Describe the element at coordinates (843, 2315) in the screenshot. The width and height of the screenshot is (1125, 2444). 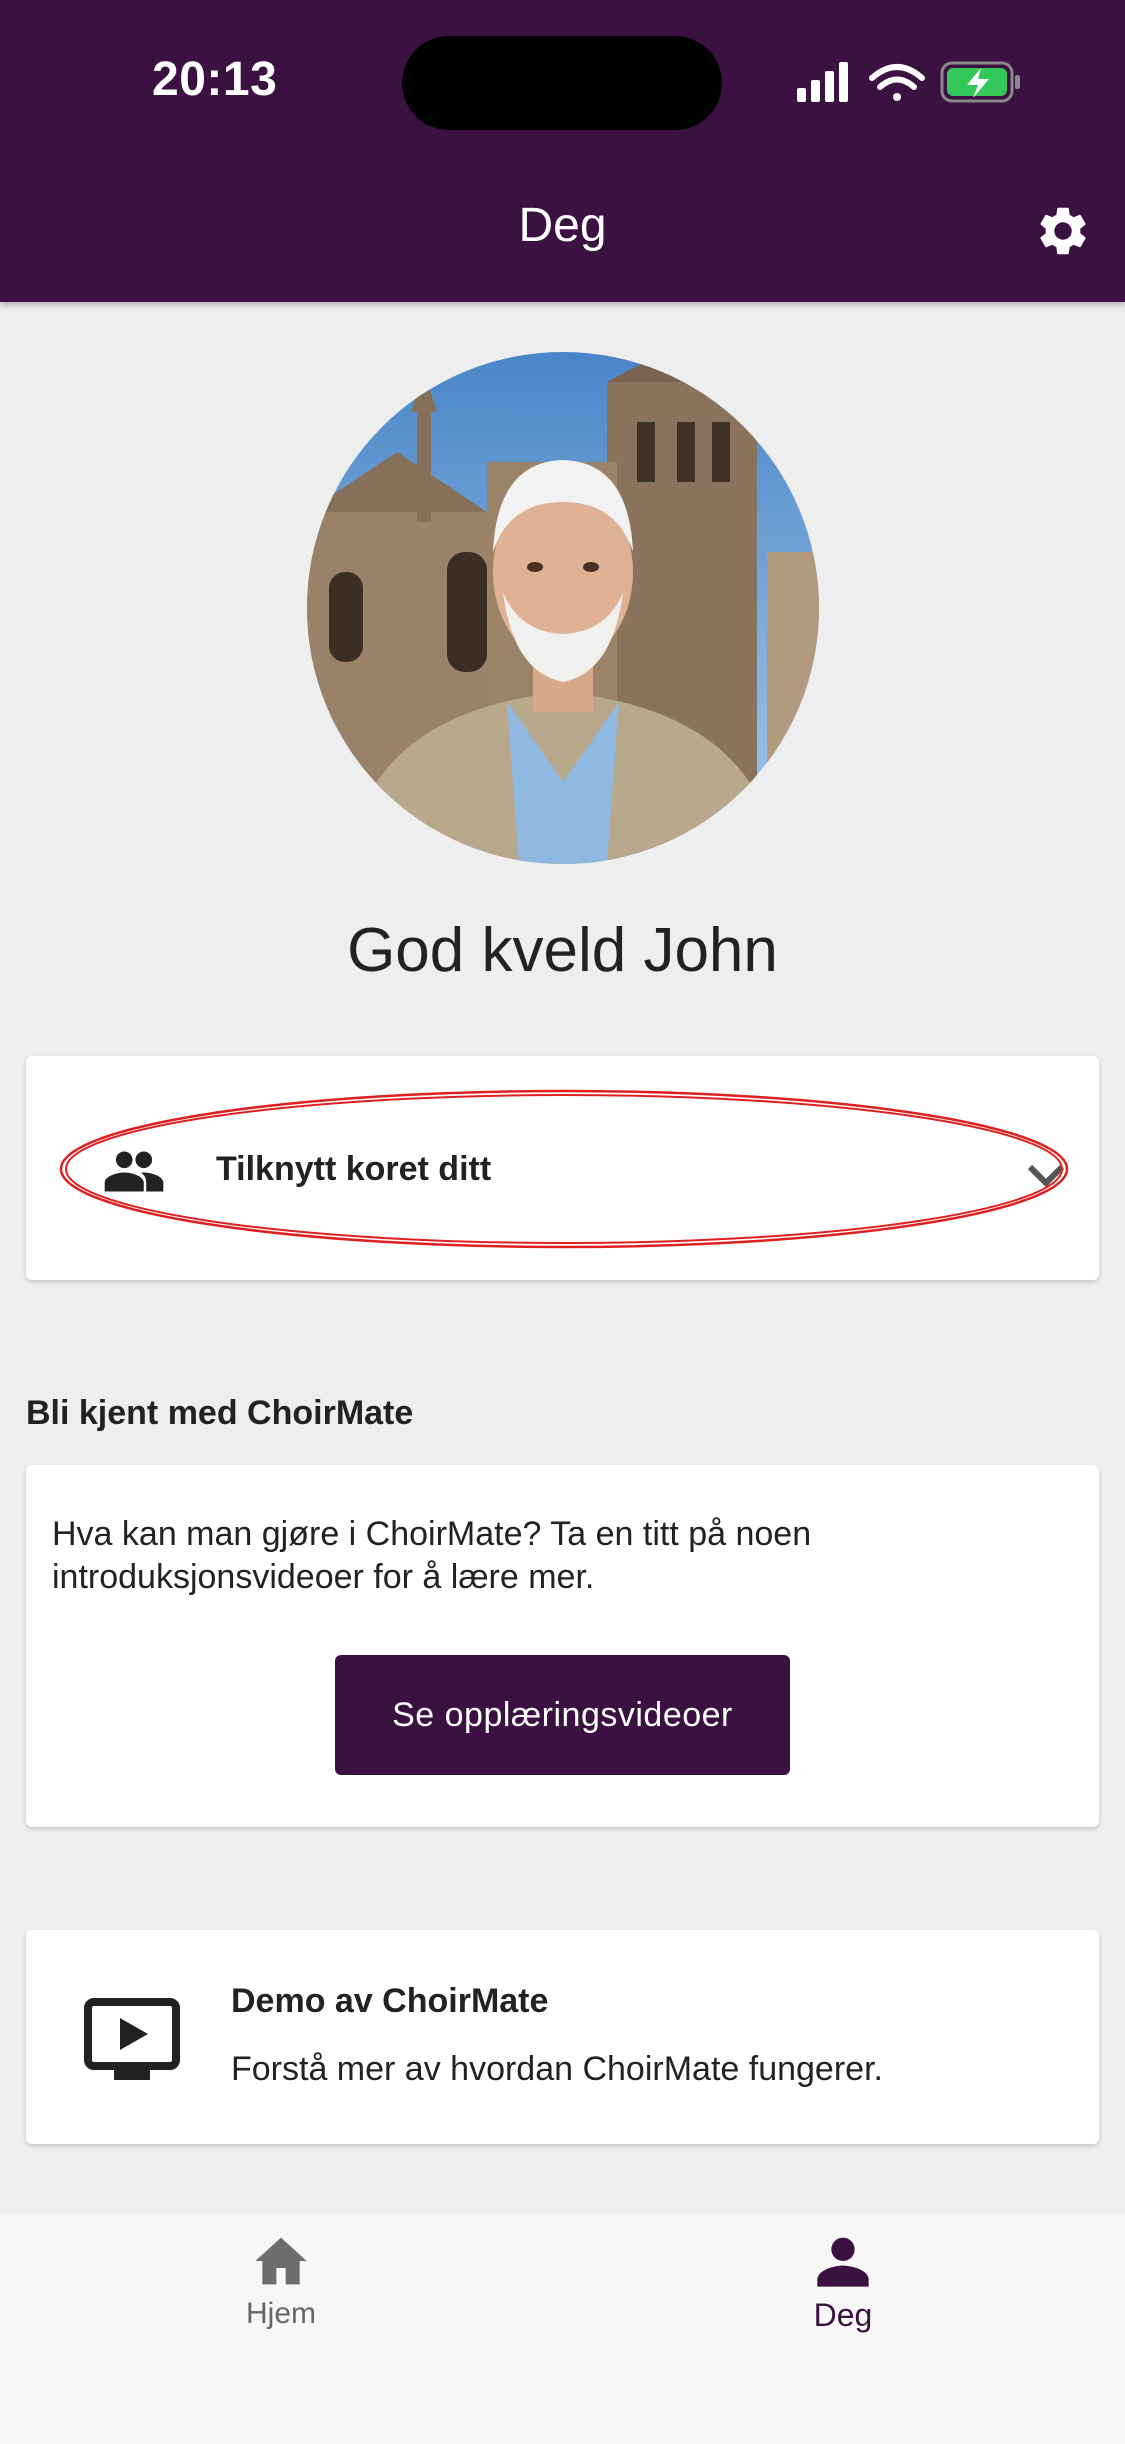
I see `nav-label-me: Deg` at that location.